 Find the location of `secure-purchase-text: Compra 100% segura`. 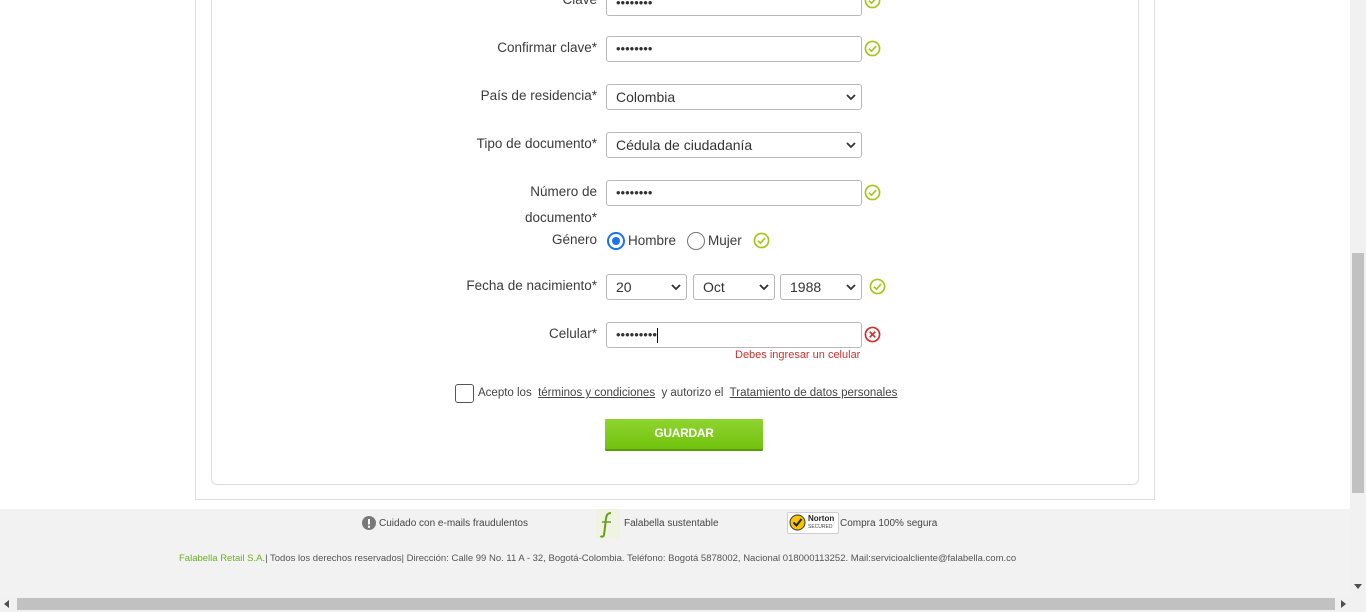

secure-purchase-text: Compra 100% segura is located at coordinates (889, 523).